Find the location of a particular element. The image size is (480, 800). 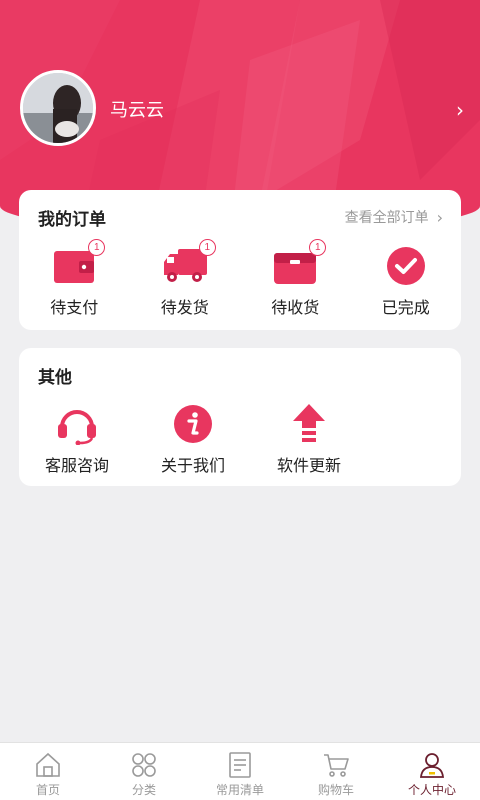

user-avatar is located at coordinates (58, 108).